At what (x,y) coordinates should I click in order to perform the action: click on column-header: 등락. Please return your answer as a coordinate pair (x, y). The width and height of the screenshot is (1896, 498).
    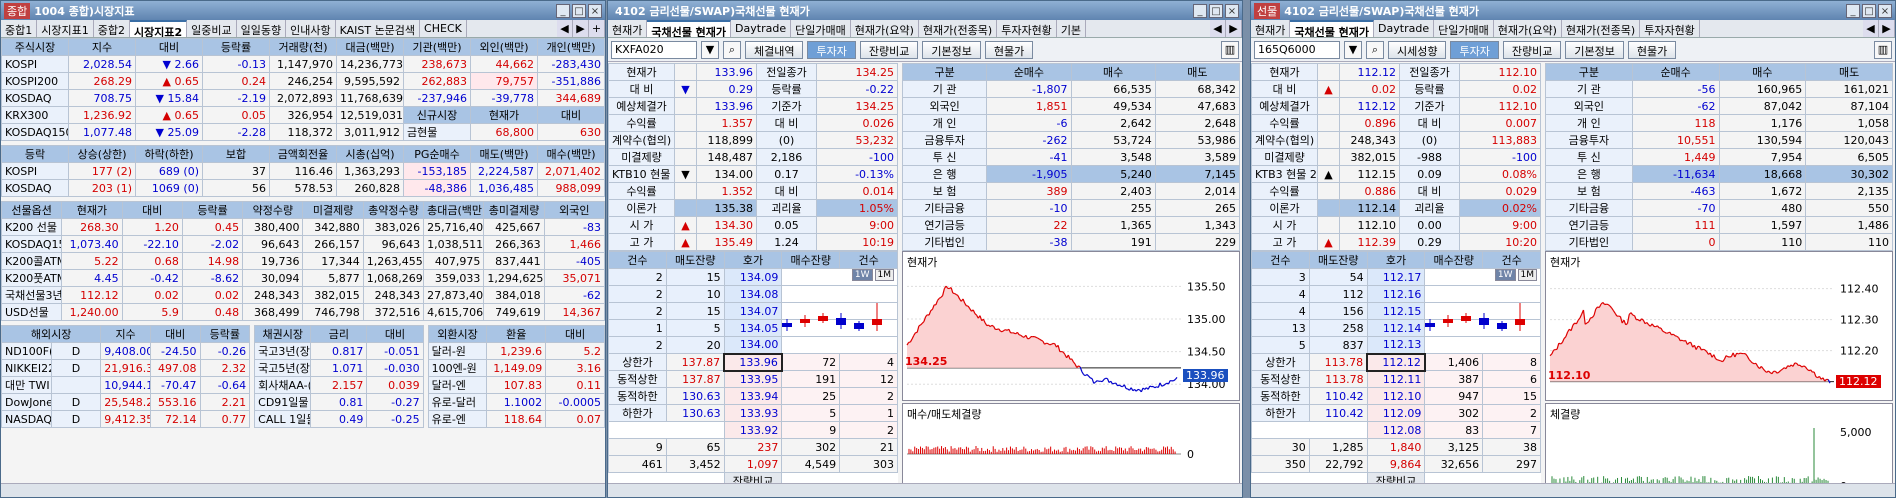
    Looking at the image, I should click on (35, 154).